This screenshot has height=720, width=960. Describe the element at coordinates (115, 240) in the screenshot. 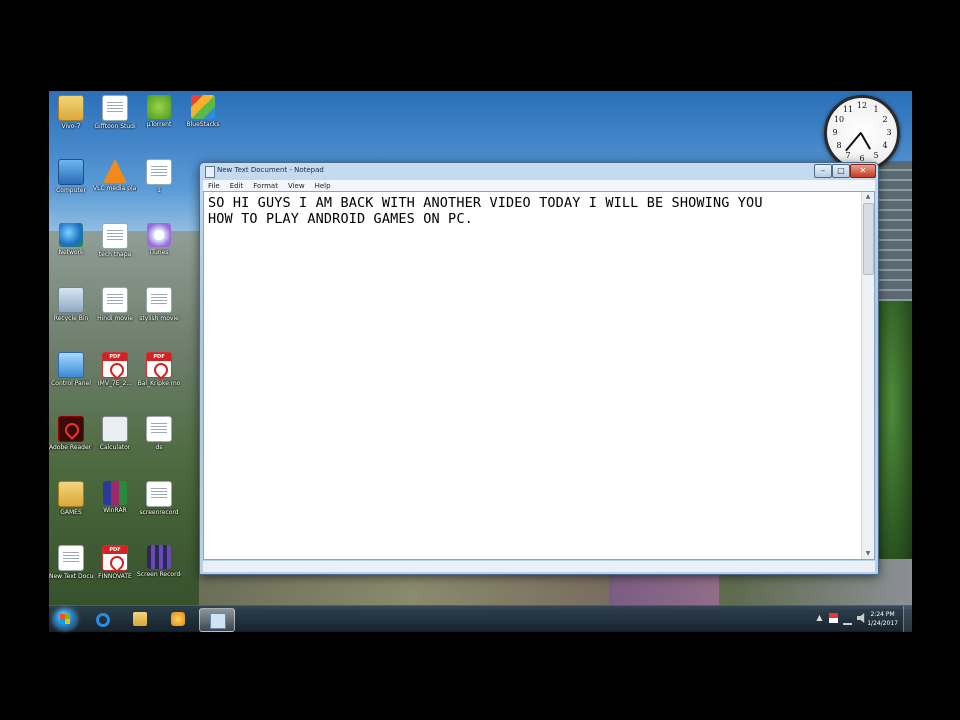

I see `desktop-icon-tech-thapa: tech thapa` at that location.